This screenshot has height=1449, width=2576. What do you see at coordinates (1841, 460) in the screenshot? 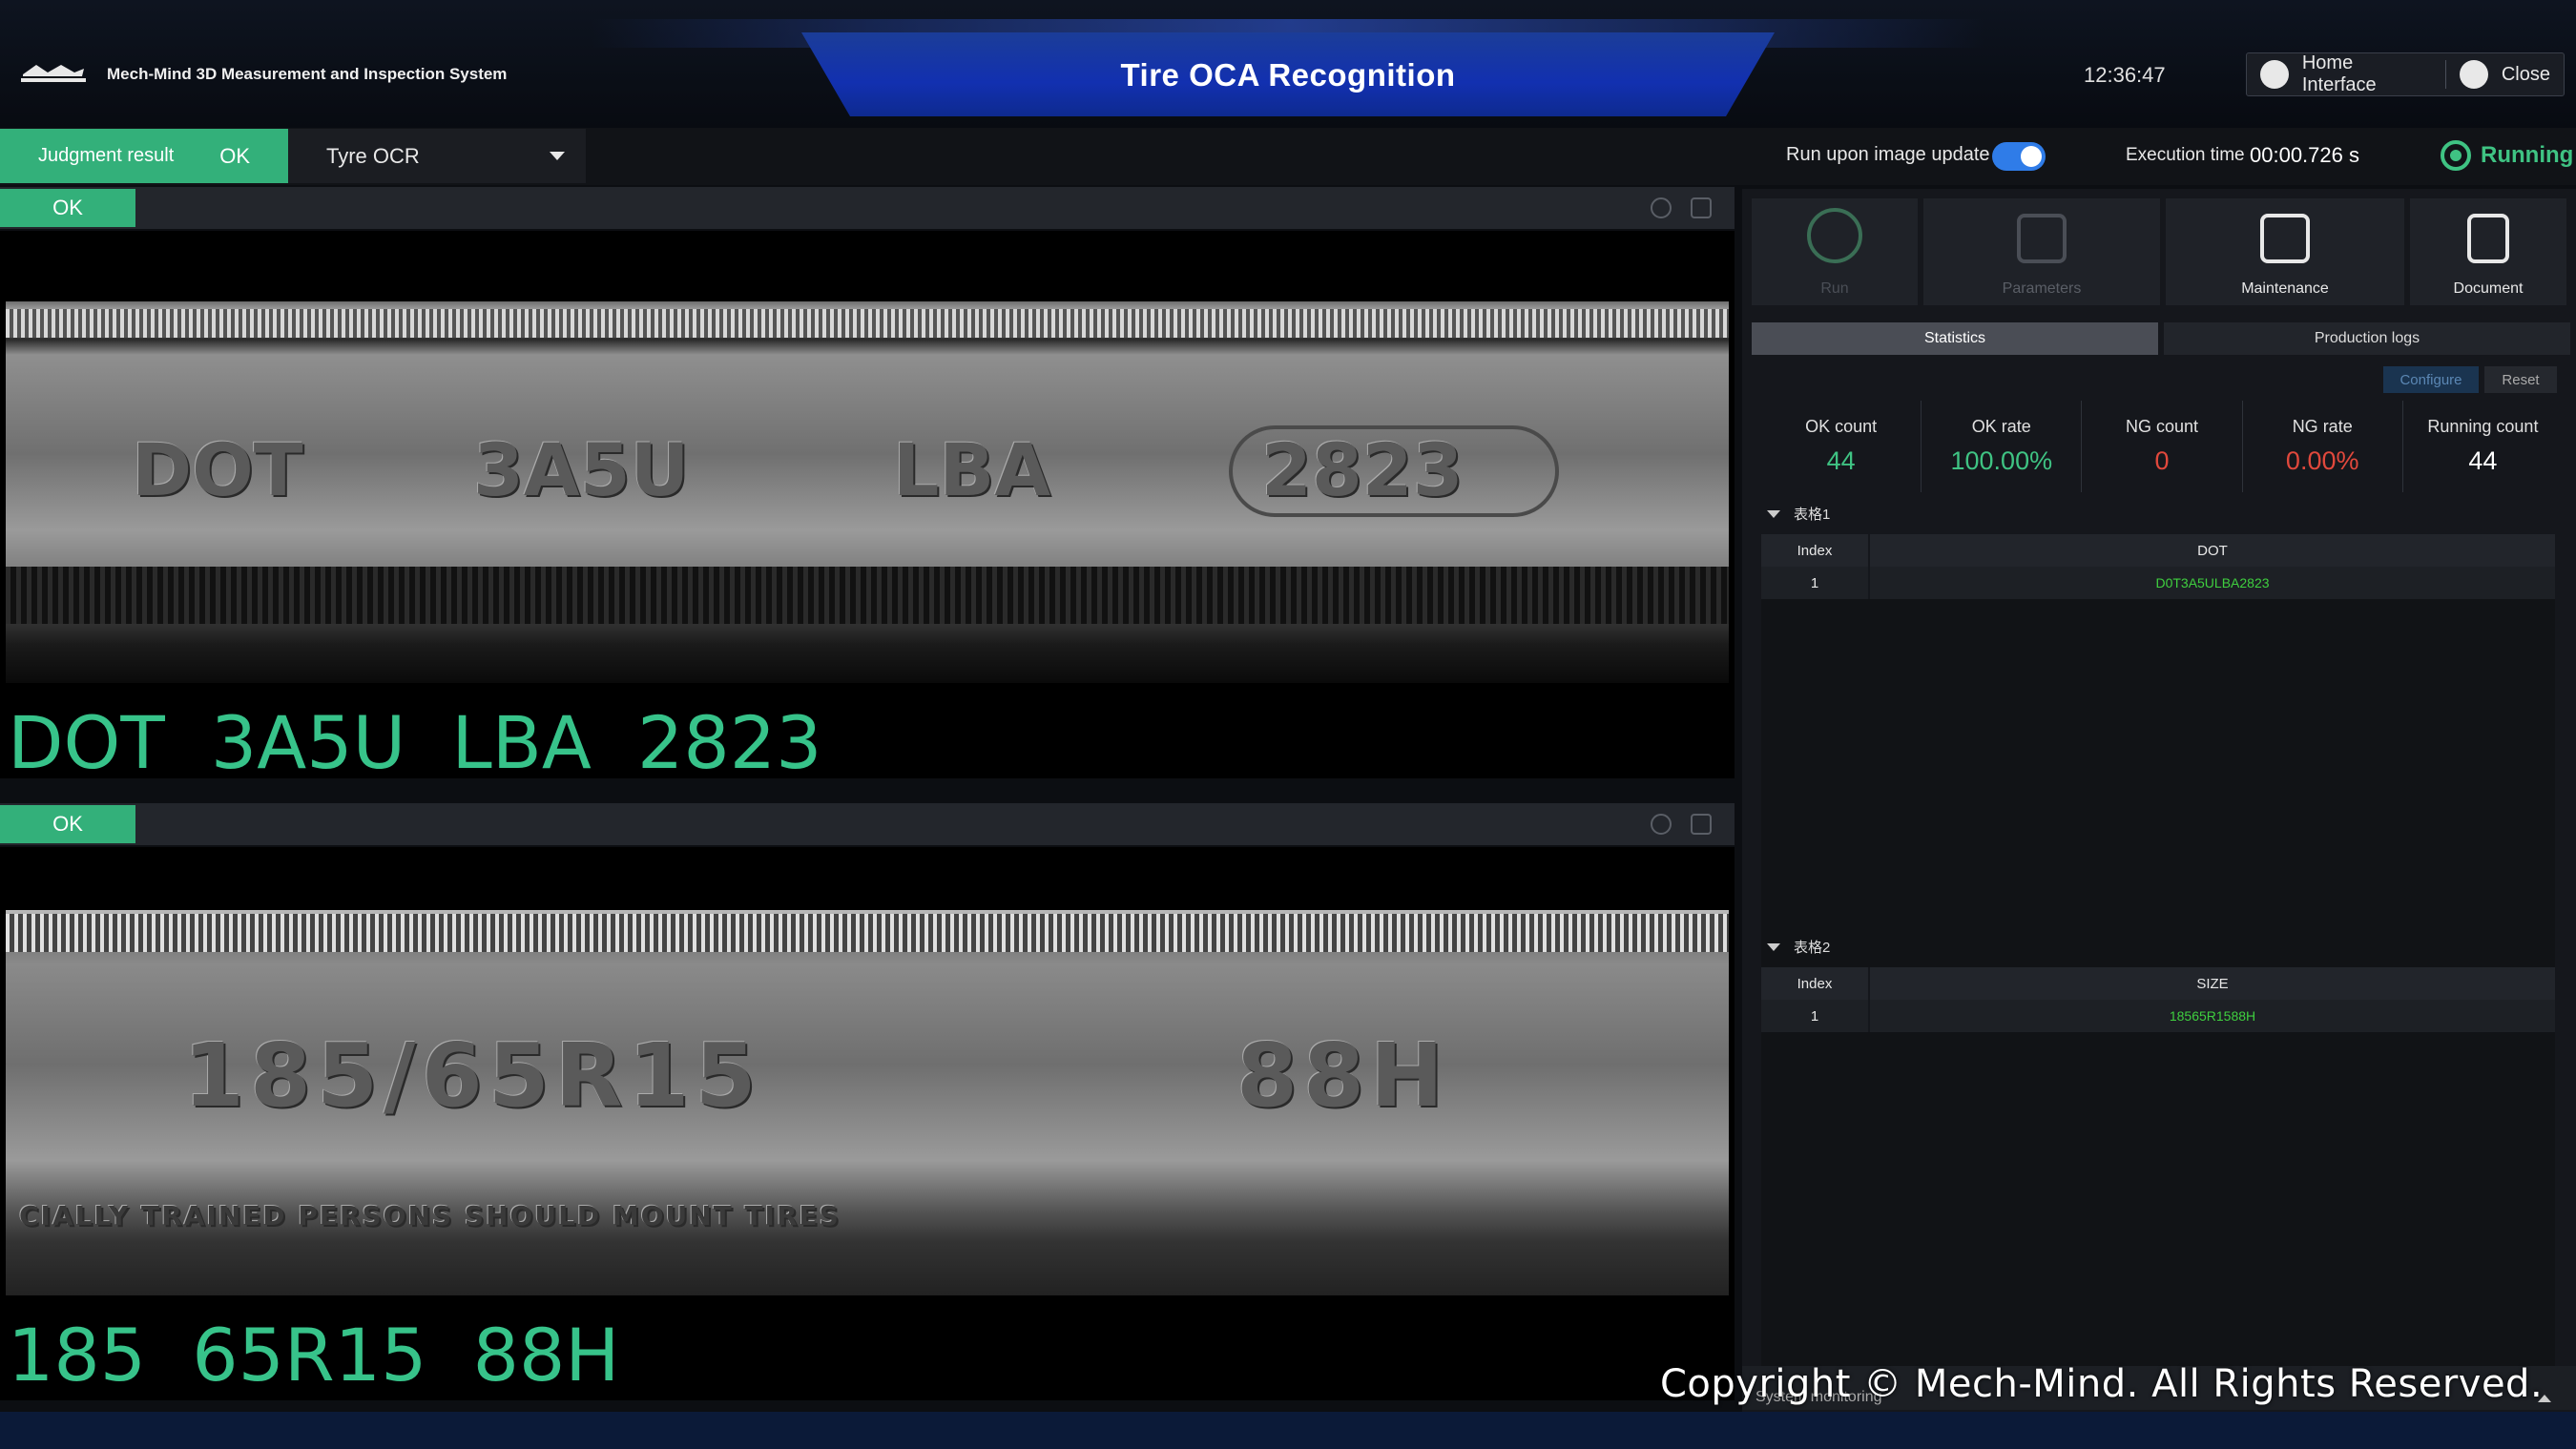
I see `stat-value: 44` at bounding box center [1841, 460].